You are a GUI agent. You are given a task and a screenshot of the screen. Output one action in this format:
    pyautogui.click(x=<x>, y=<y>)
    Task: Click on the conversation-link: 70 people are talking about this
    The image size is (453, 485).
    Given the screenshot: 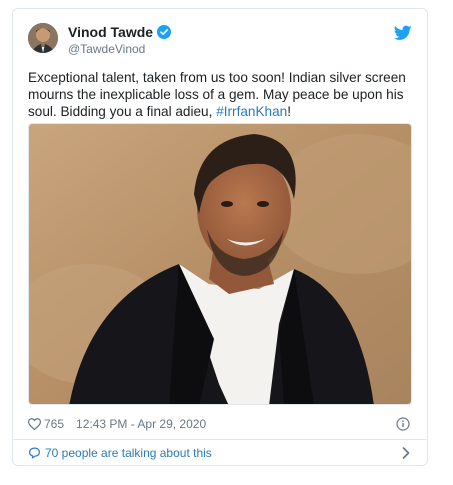 What is the action you would take?
    pyautogui.click(x=220, y=453)
    